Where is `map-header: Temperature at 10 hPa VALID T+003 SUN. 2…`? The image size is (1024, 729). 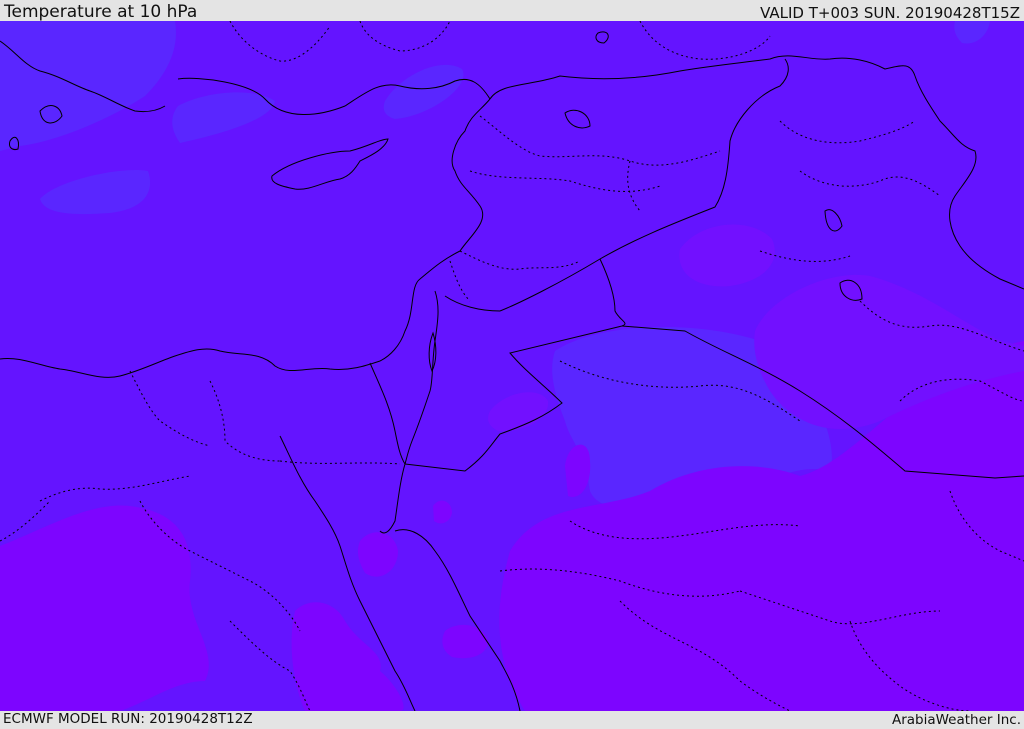 map-header: Temperature at 10 hPa VALID T+003 SUN. 2… is located at coordinates (512, 10).